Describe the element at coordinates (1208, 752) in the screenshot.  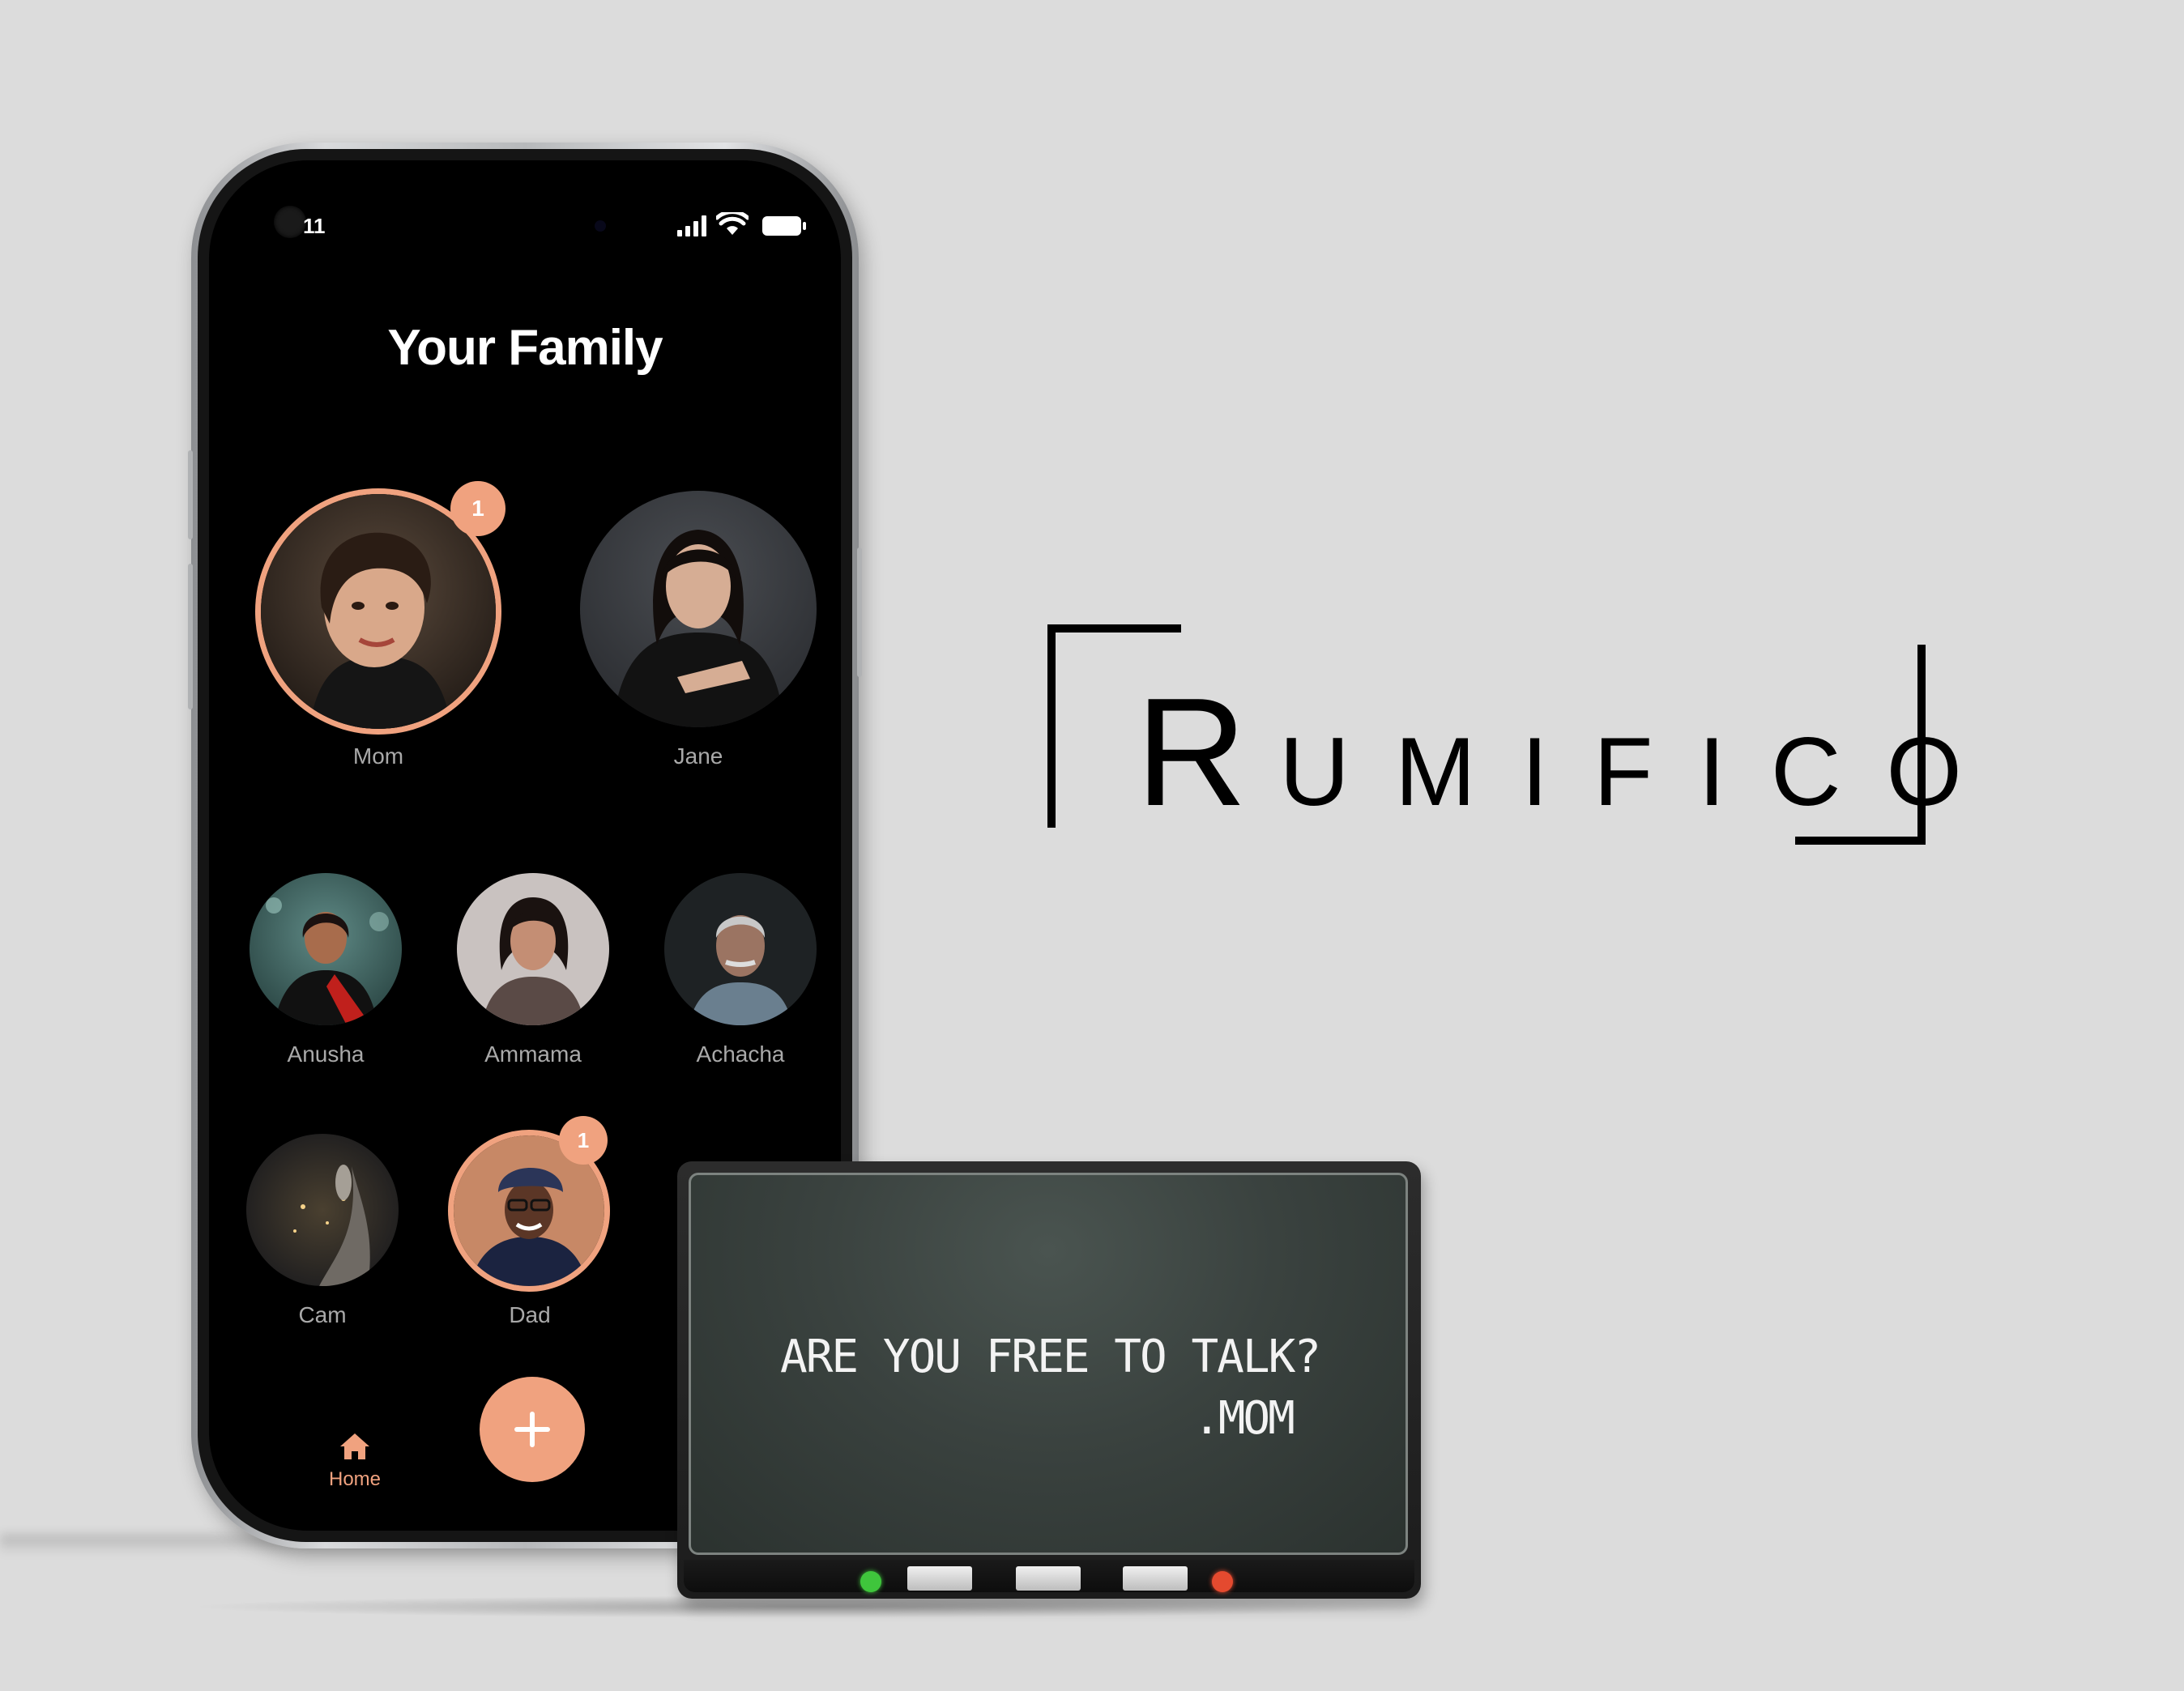
I see `logo-letter-r: R` at that location.